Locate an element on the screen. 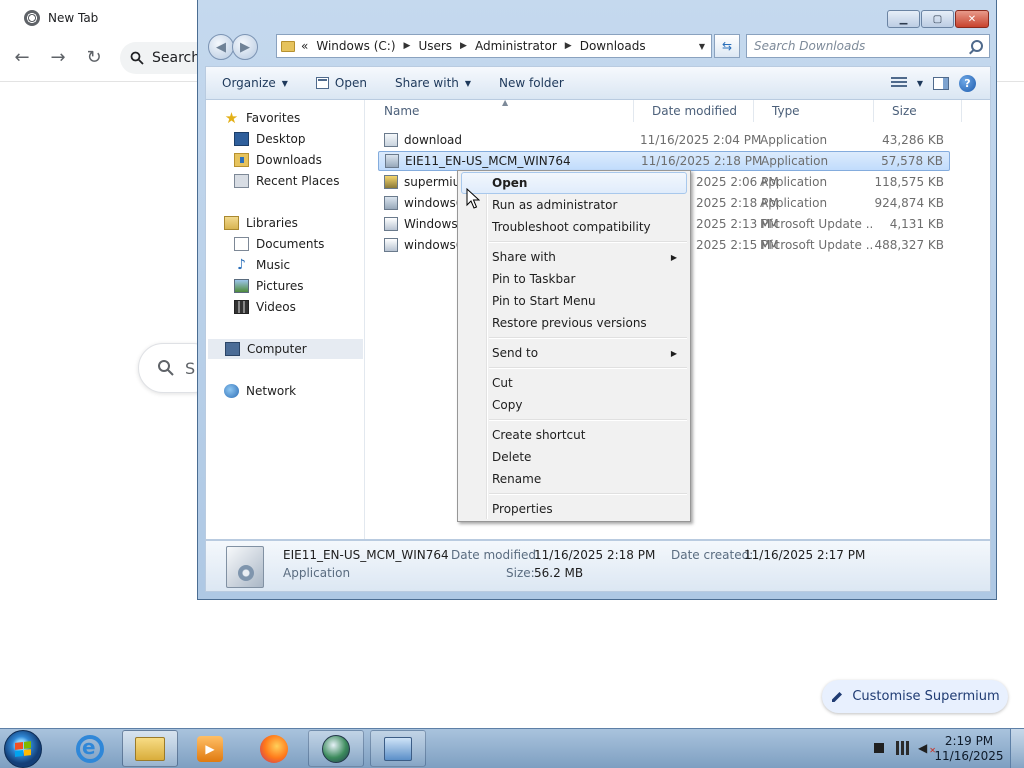 This screenshot has width=1024, height=768. menu-item-restore: Restore previous versions is located at coordinates (574, 323).